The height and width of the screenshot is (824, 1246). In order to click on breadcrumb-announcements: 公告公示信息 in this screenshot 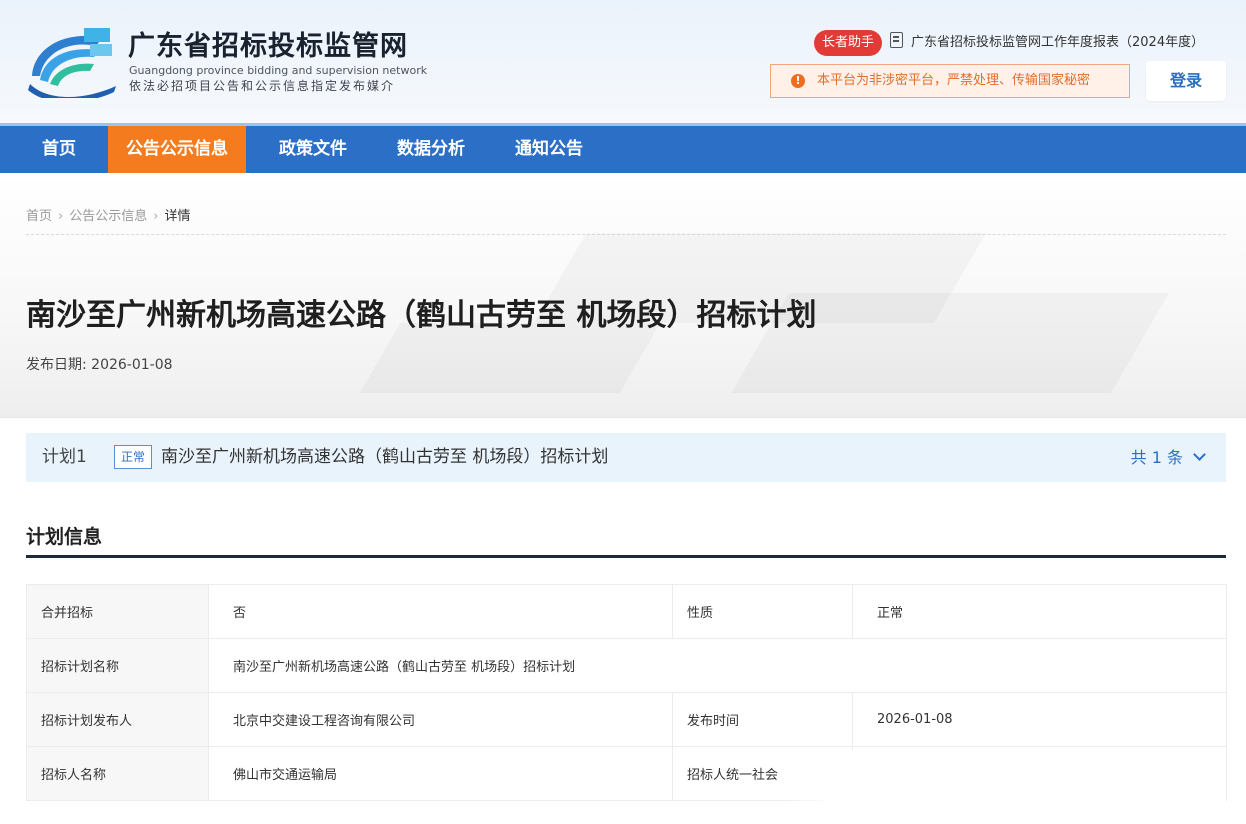, I will do `click(108, 216)`.